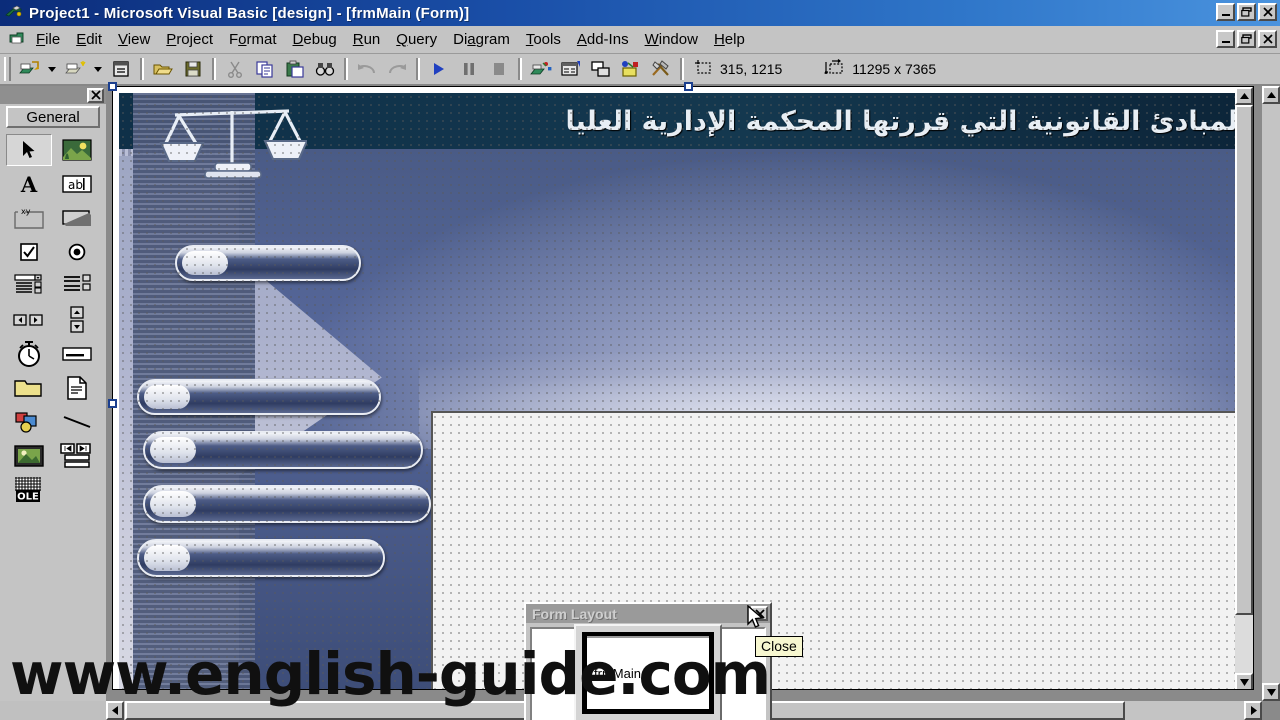 The width and height of the screenshot is (1280, 720). Describe the element at coordinates (16, 40) in the screenshot. I see `mdi-document-icon` at that location.